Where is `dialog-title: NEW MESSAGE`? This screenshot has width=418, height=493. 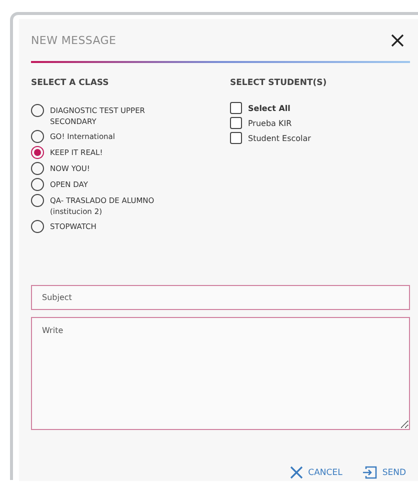 dialog-title: NEW MESSAGE is located at coordinates (73, 41).